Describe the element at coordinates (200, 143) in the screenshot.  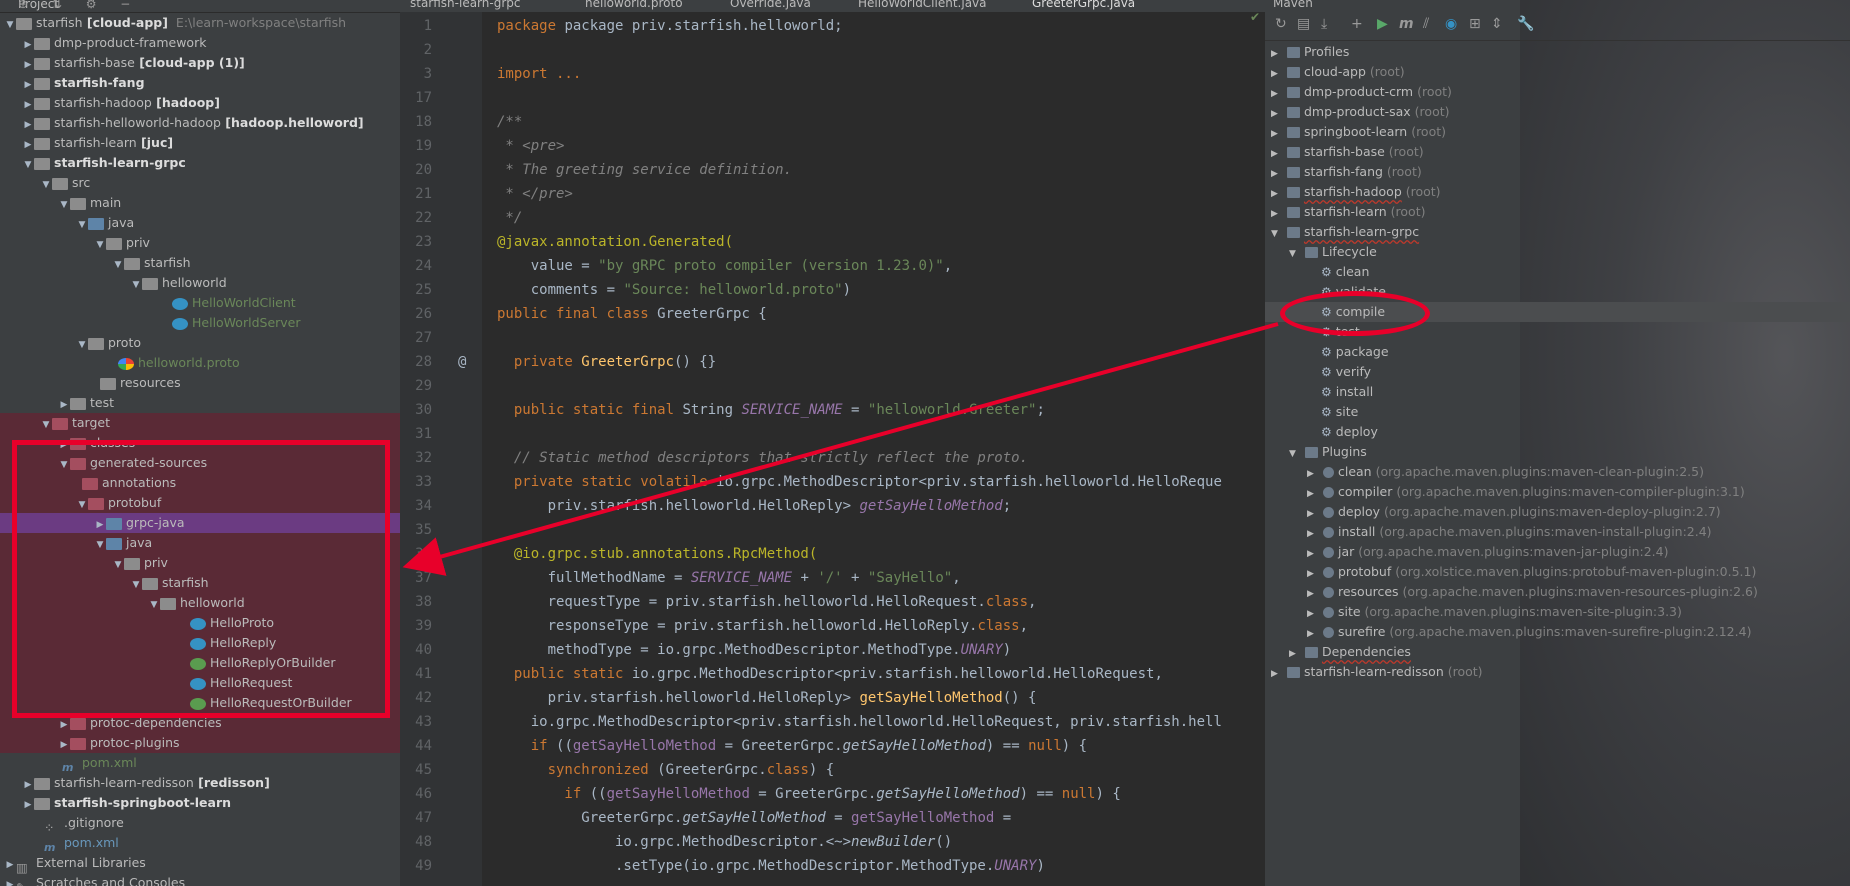
I see `tree-row-starfish-learn: ▶ starfish-learn [juc]` at that location.